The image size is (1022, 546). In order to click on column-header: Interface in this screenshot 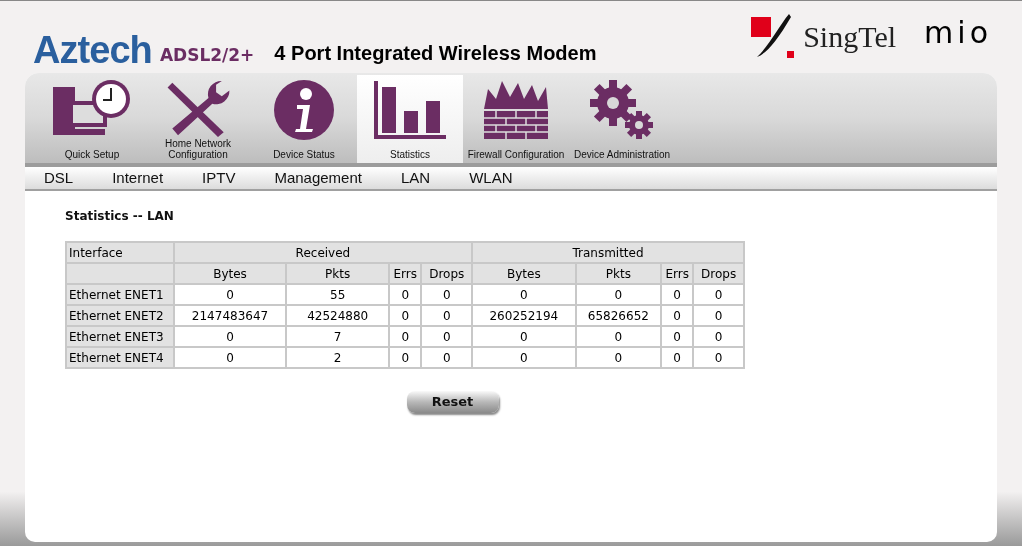, I will do `click(120, 252)`.